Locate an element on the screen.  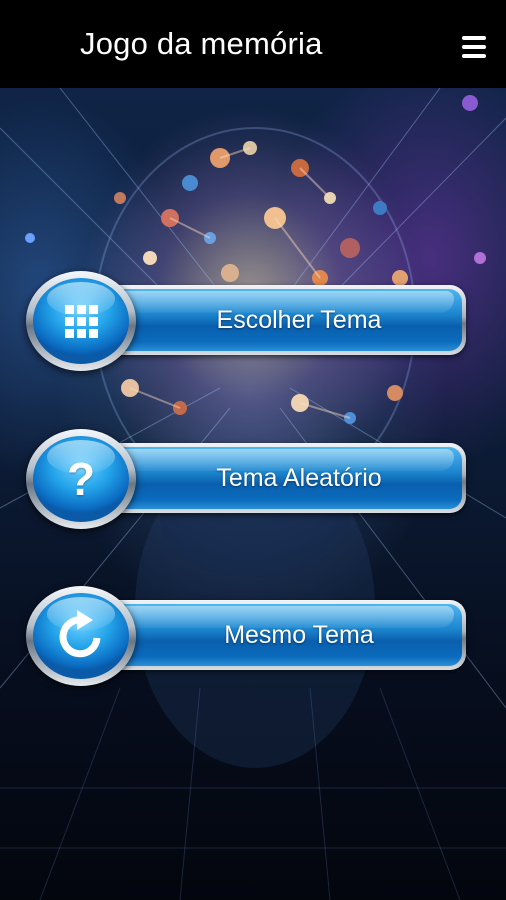
escolher-tema-button: Escolher Tema is located at coordinates (247, 321).